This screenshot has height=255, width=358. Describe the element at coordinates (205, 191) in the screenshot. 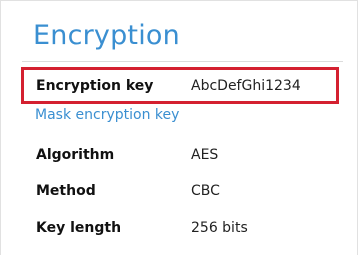

I see `method-value: CBC` at that location.